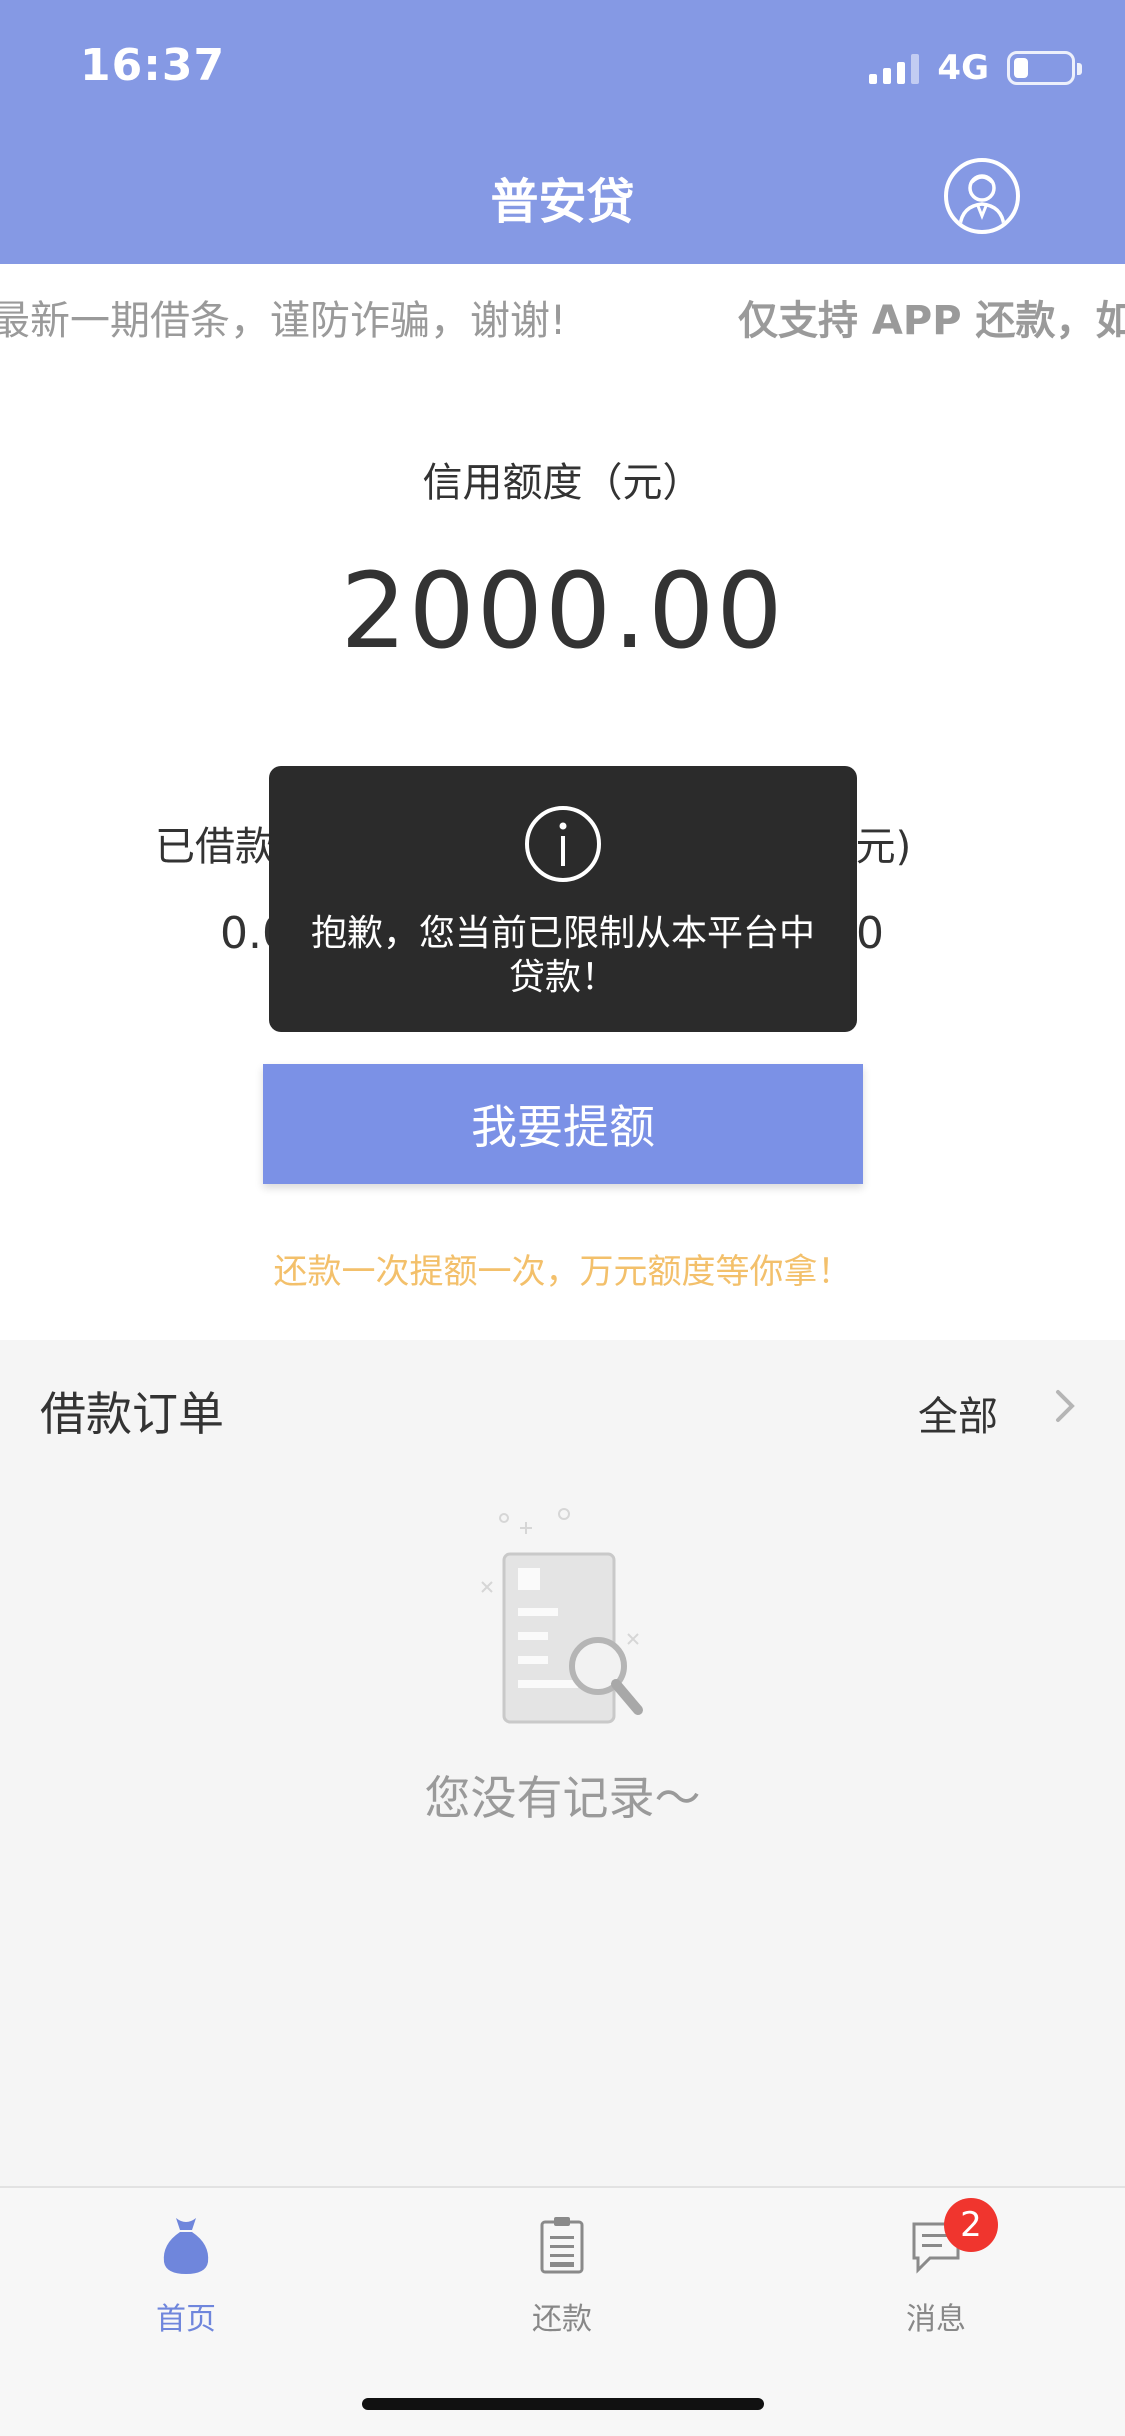 The width and height of the screenshot is (1125, 2436). Describe the element at coordinates (562, 2319) in the screenshot. I see `tab-repay-label: 还款` at that location.